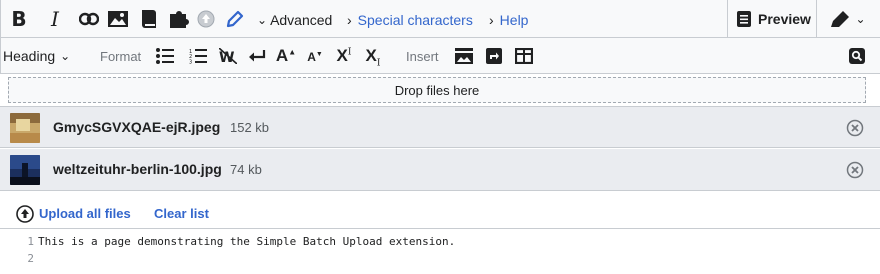 This screenshot has height=274, width=880. I want to click on small-text-icon: A▼, so click(315, 57).